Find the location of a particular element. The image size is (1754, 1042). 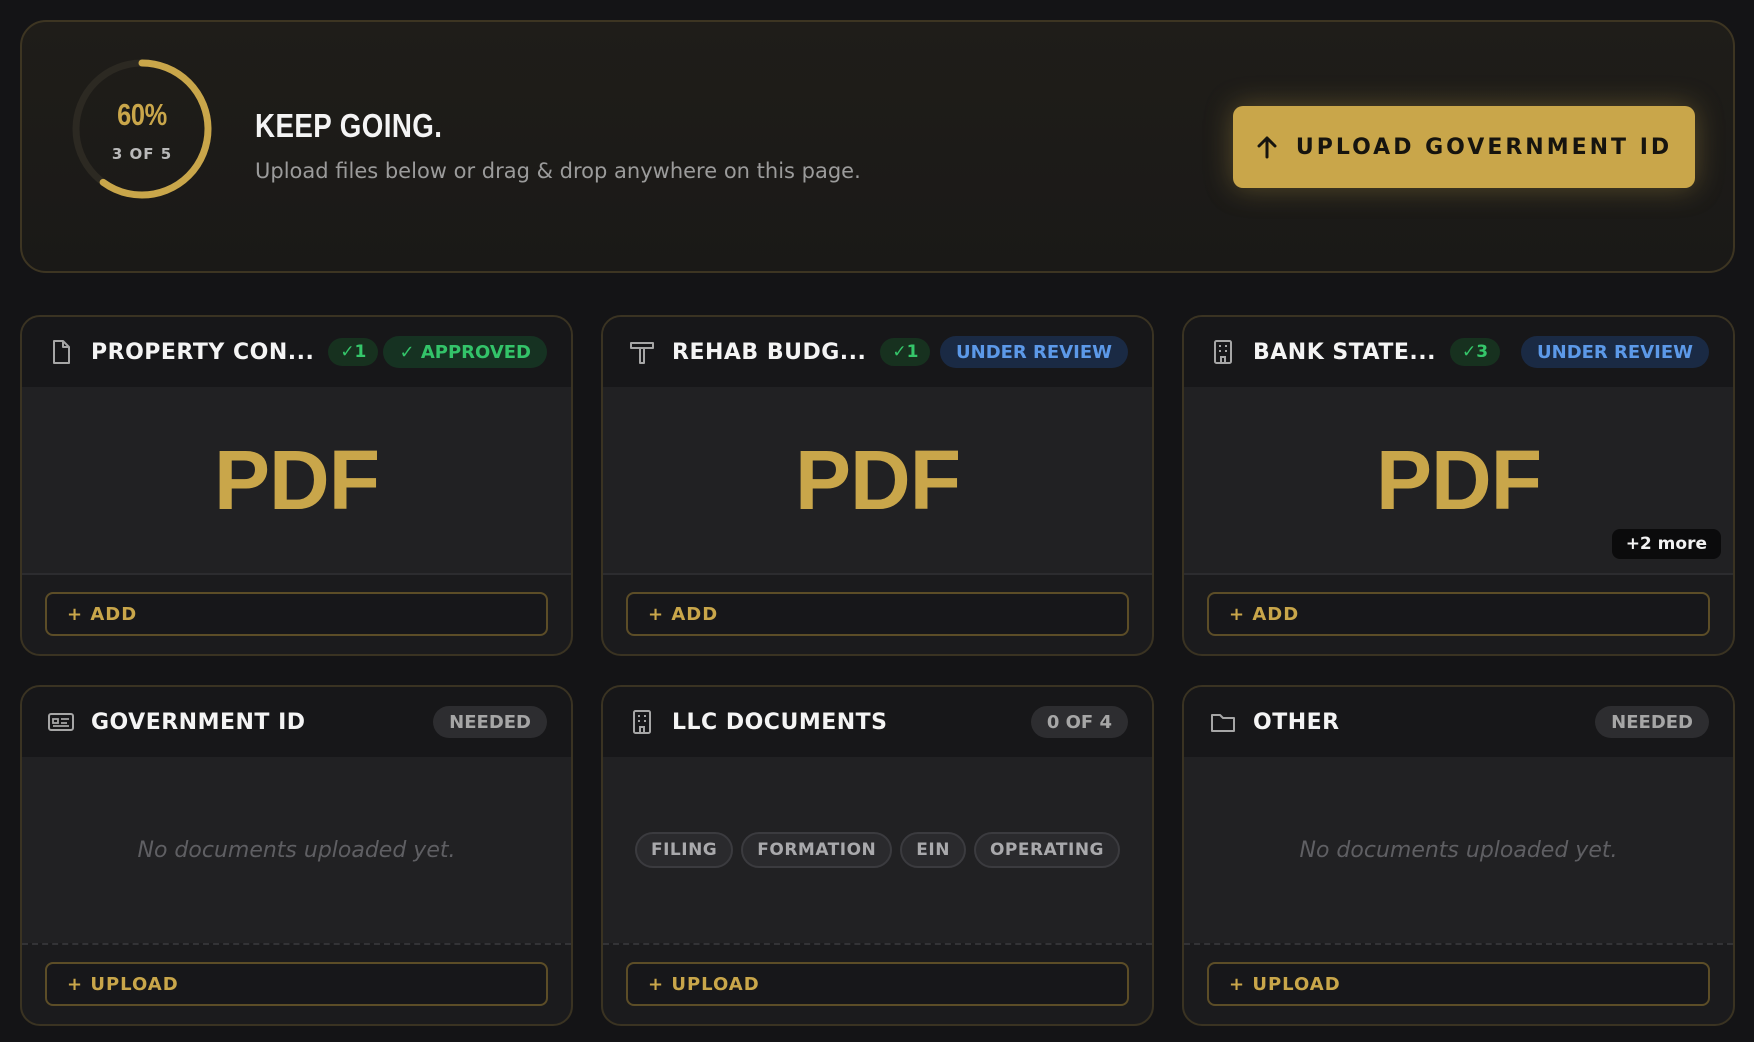

status-badge: 0 OF 4 is located at coordinates (1079, 722).